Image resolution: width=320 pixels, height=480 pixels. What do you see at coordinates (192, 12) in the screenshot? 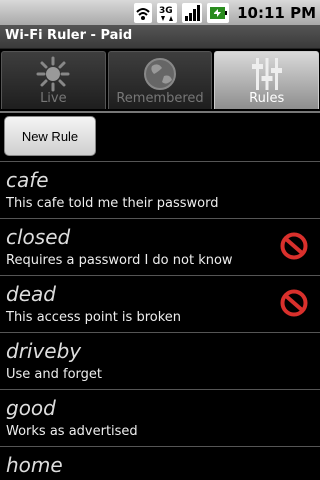
I see `signal-icon` at bounding box center [192, 12].